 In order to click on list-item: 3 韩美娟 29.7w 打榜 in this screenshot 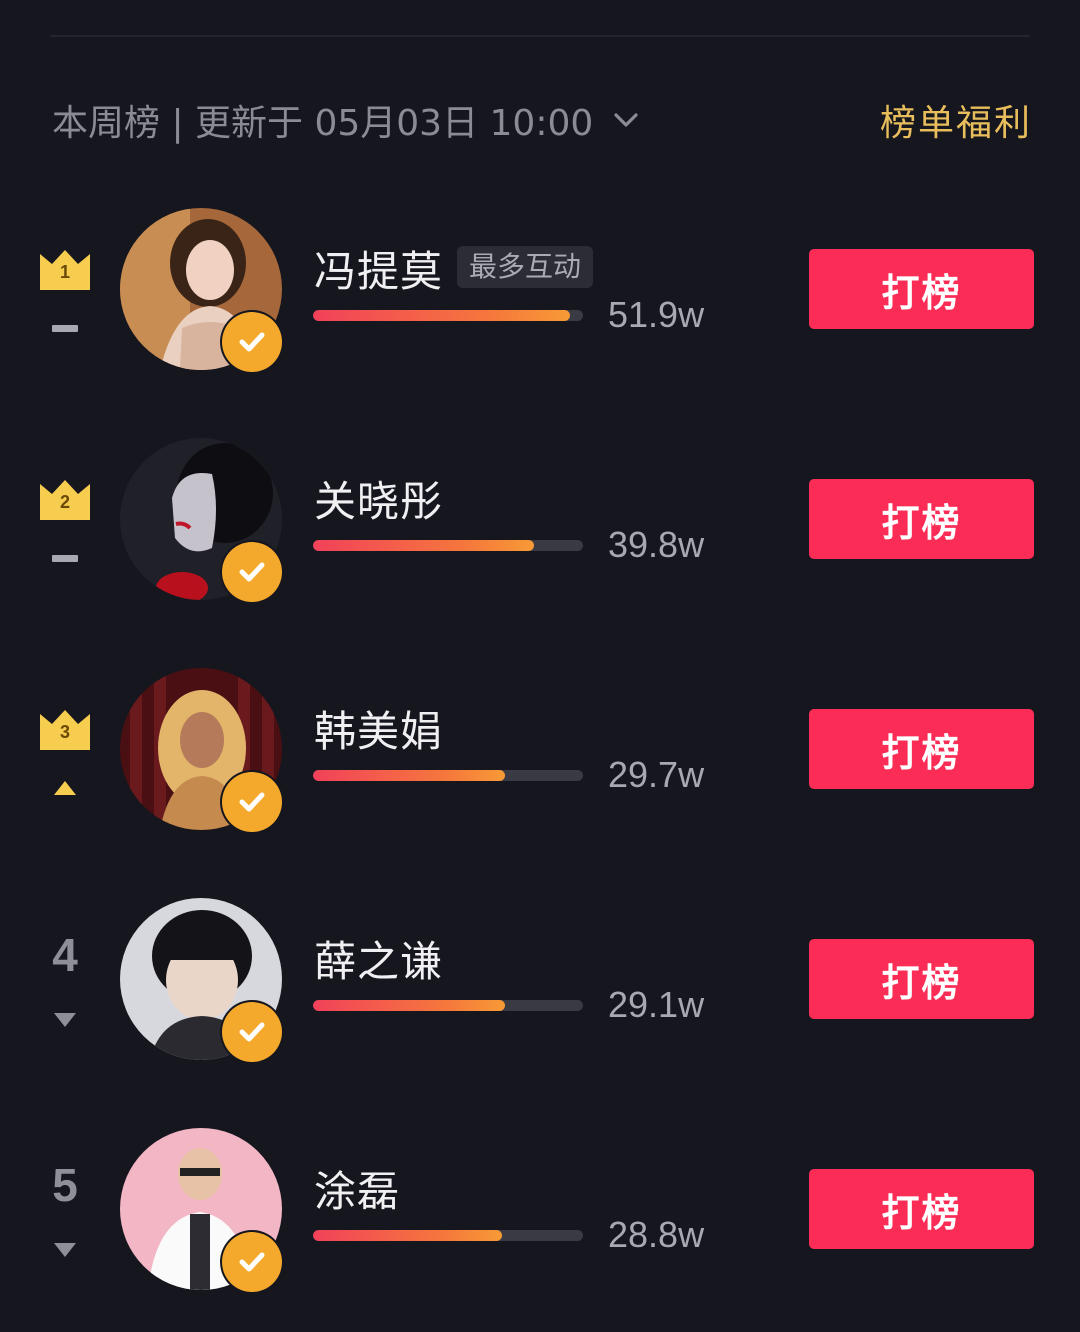, I will do `click(540, 753)`.